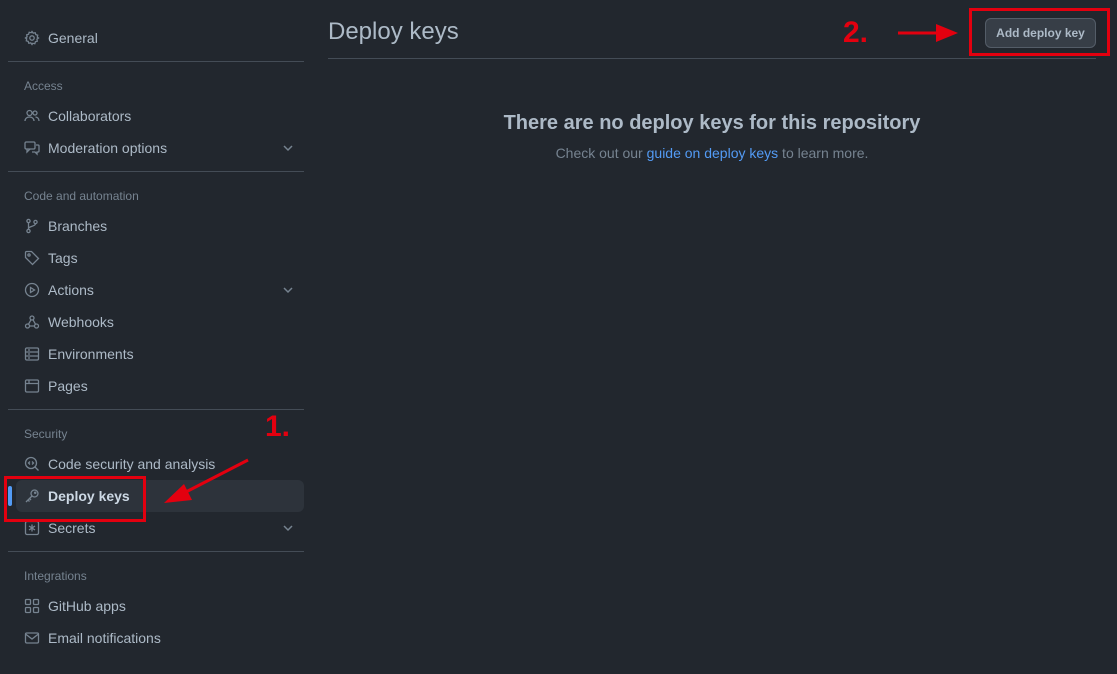  What do you see at coordinates (1039, 32) in the screenshot?
I see `annotation-box-add-button` at bounding box center [1039, 32].